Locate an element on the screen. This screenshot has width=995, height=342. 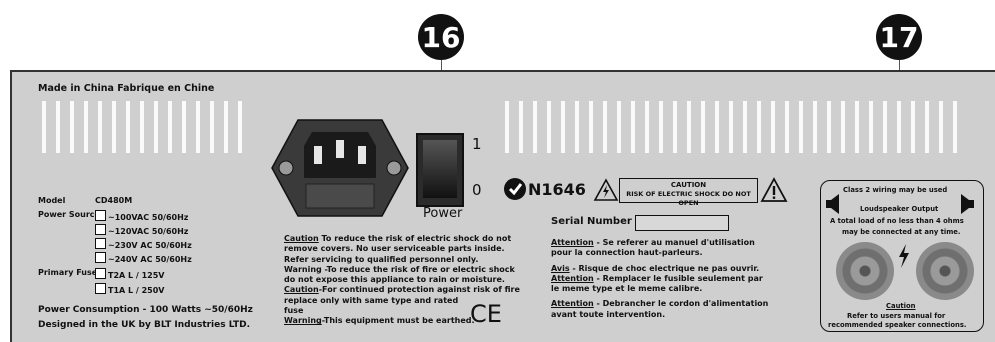
speaker-caution-label: Caution is located at coordinates (901, 306).